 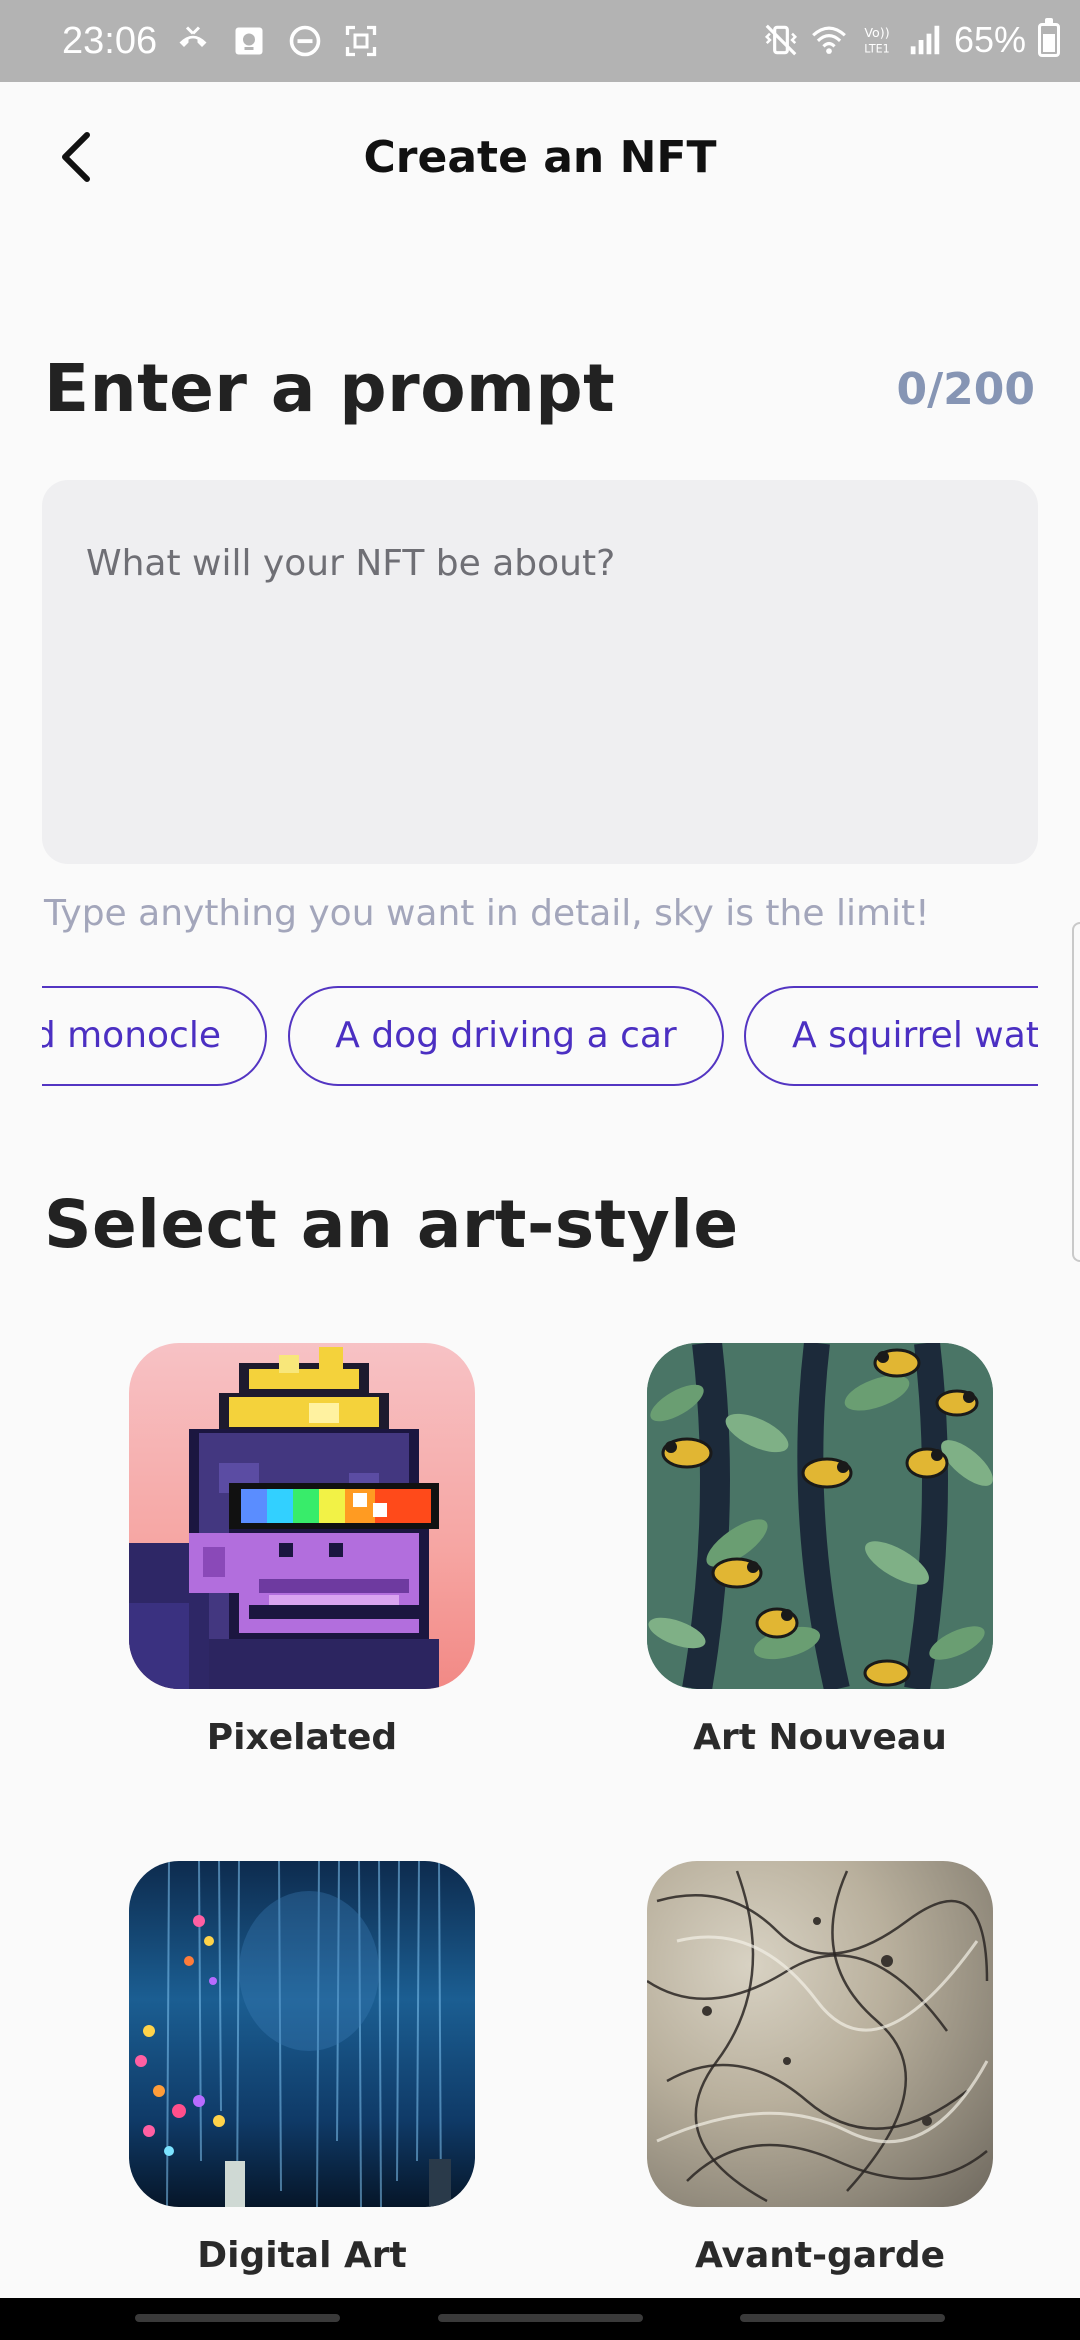 I want to click on status-time: 23:06, so click(x=110, y=41).